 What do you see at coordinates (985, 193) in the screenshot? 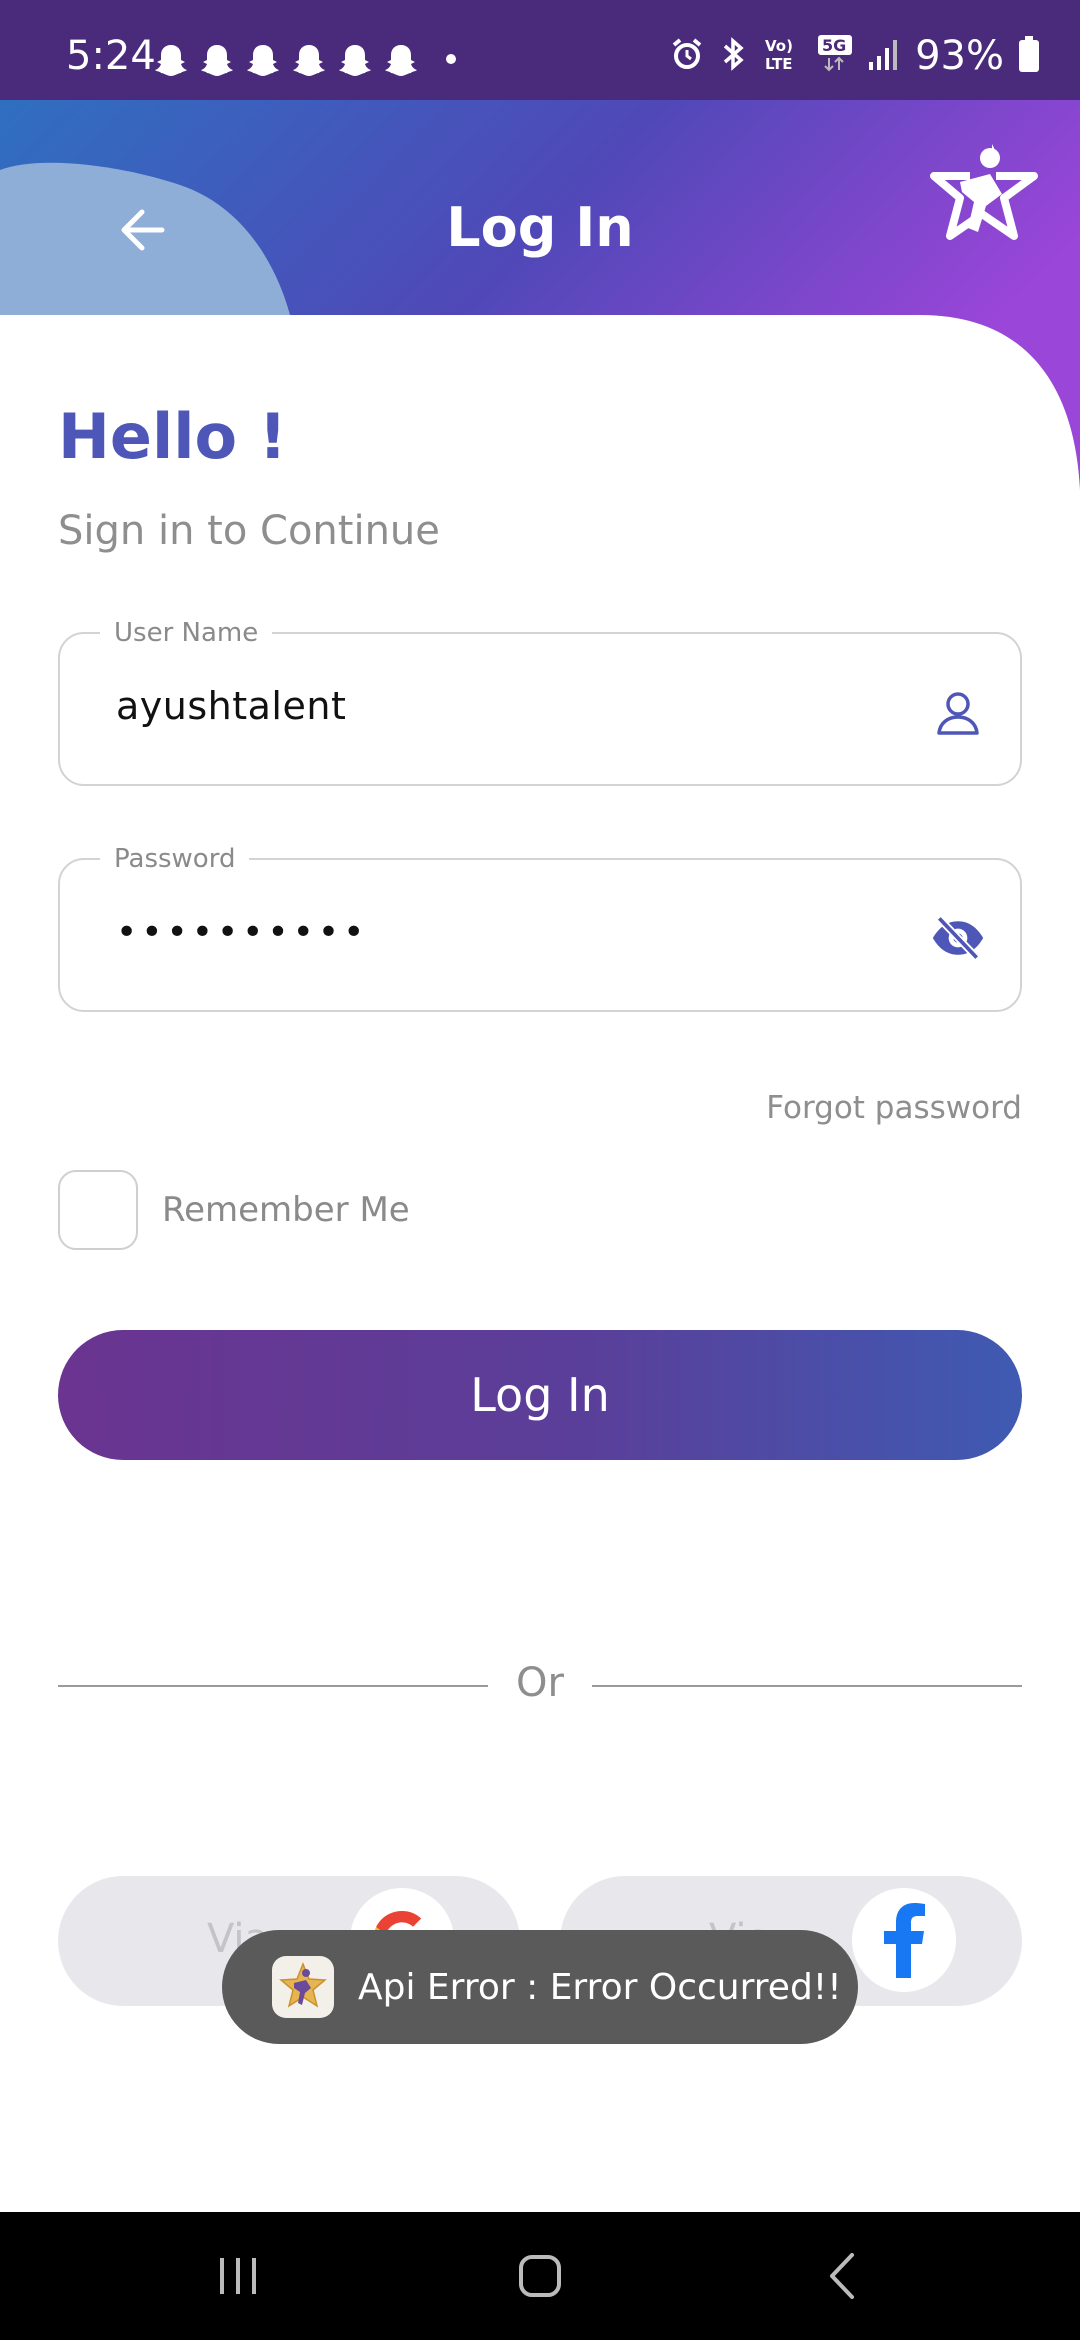
I see `star-person-logo-icon` at bounding box center [985, 193].